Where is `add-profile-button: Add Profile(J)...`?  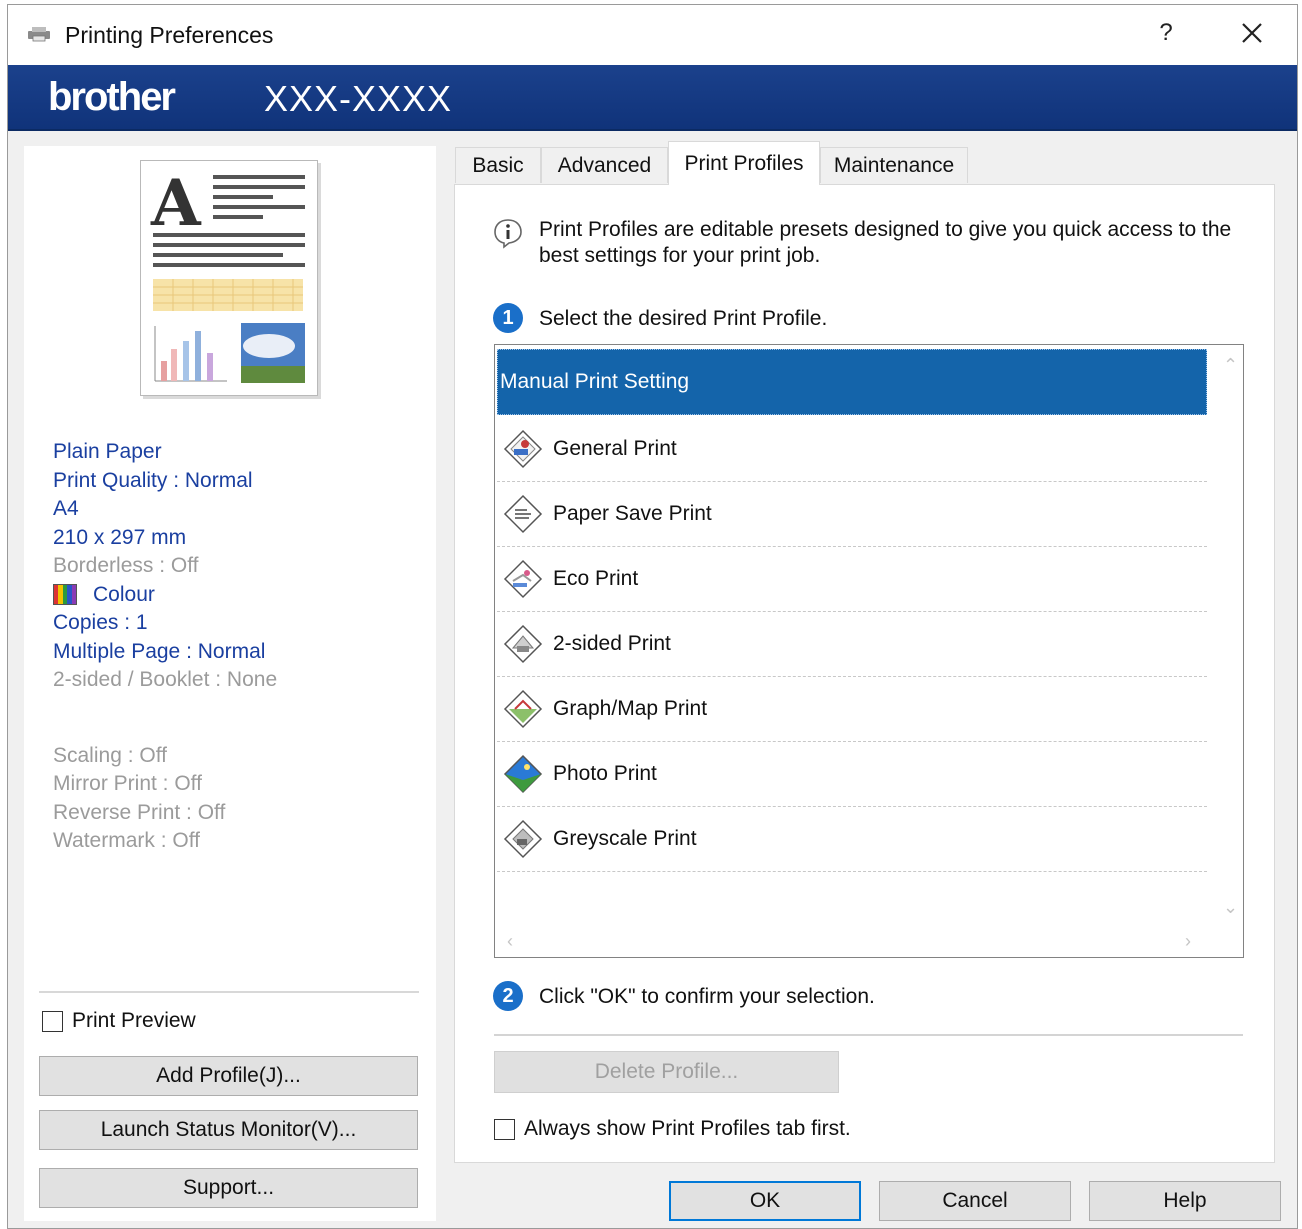
add-profile-button: Add Profile(J)... is located at coordinates (228, 1076).